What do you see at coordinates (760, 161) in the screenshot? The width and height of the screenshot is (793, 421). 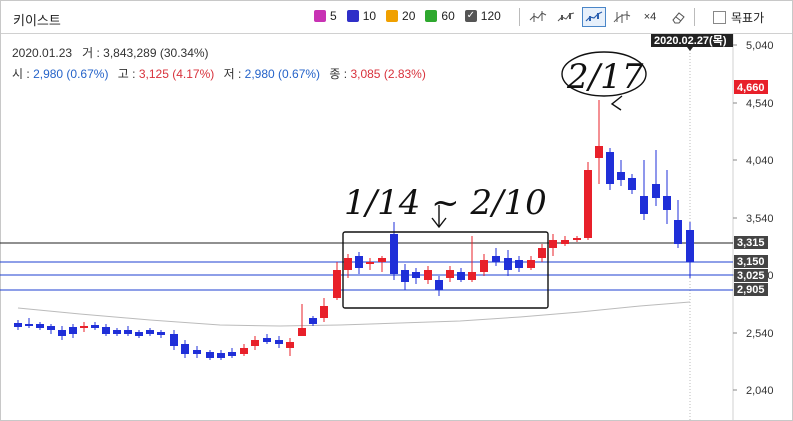 I see `price-tick-4040: 4,040` at bounding box center [760, 161].